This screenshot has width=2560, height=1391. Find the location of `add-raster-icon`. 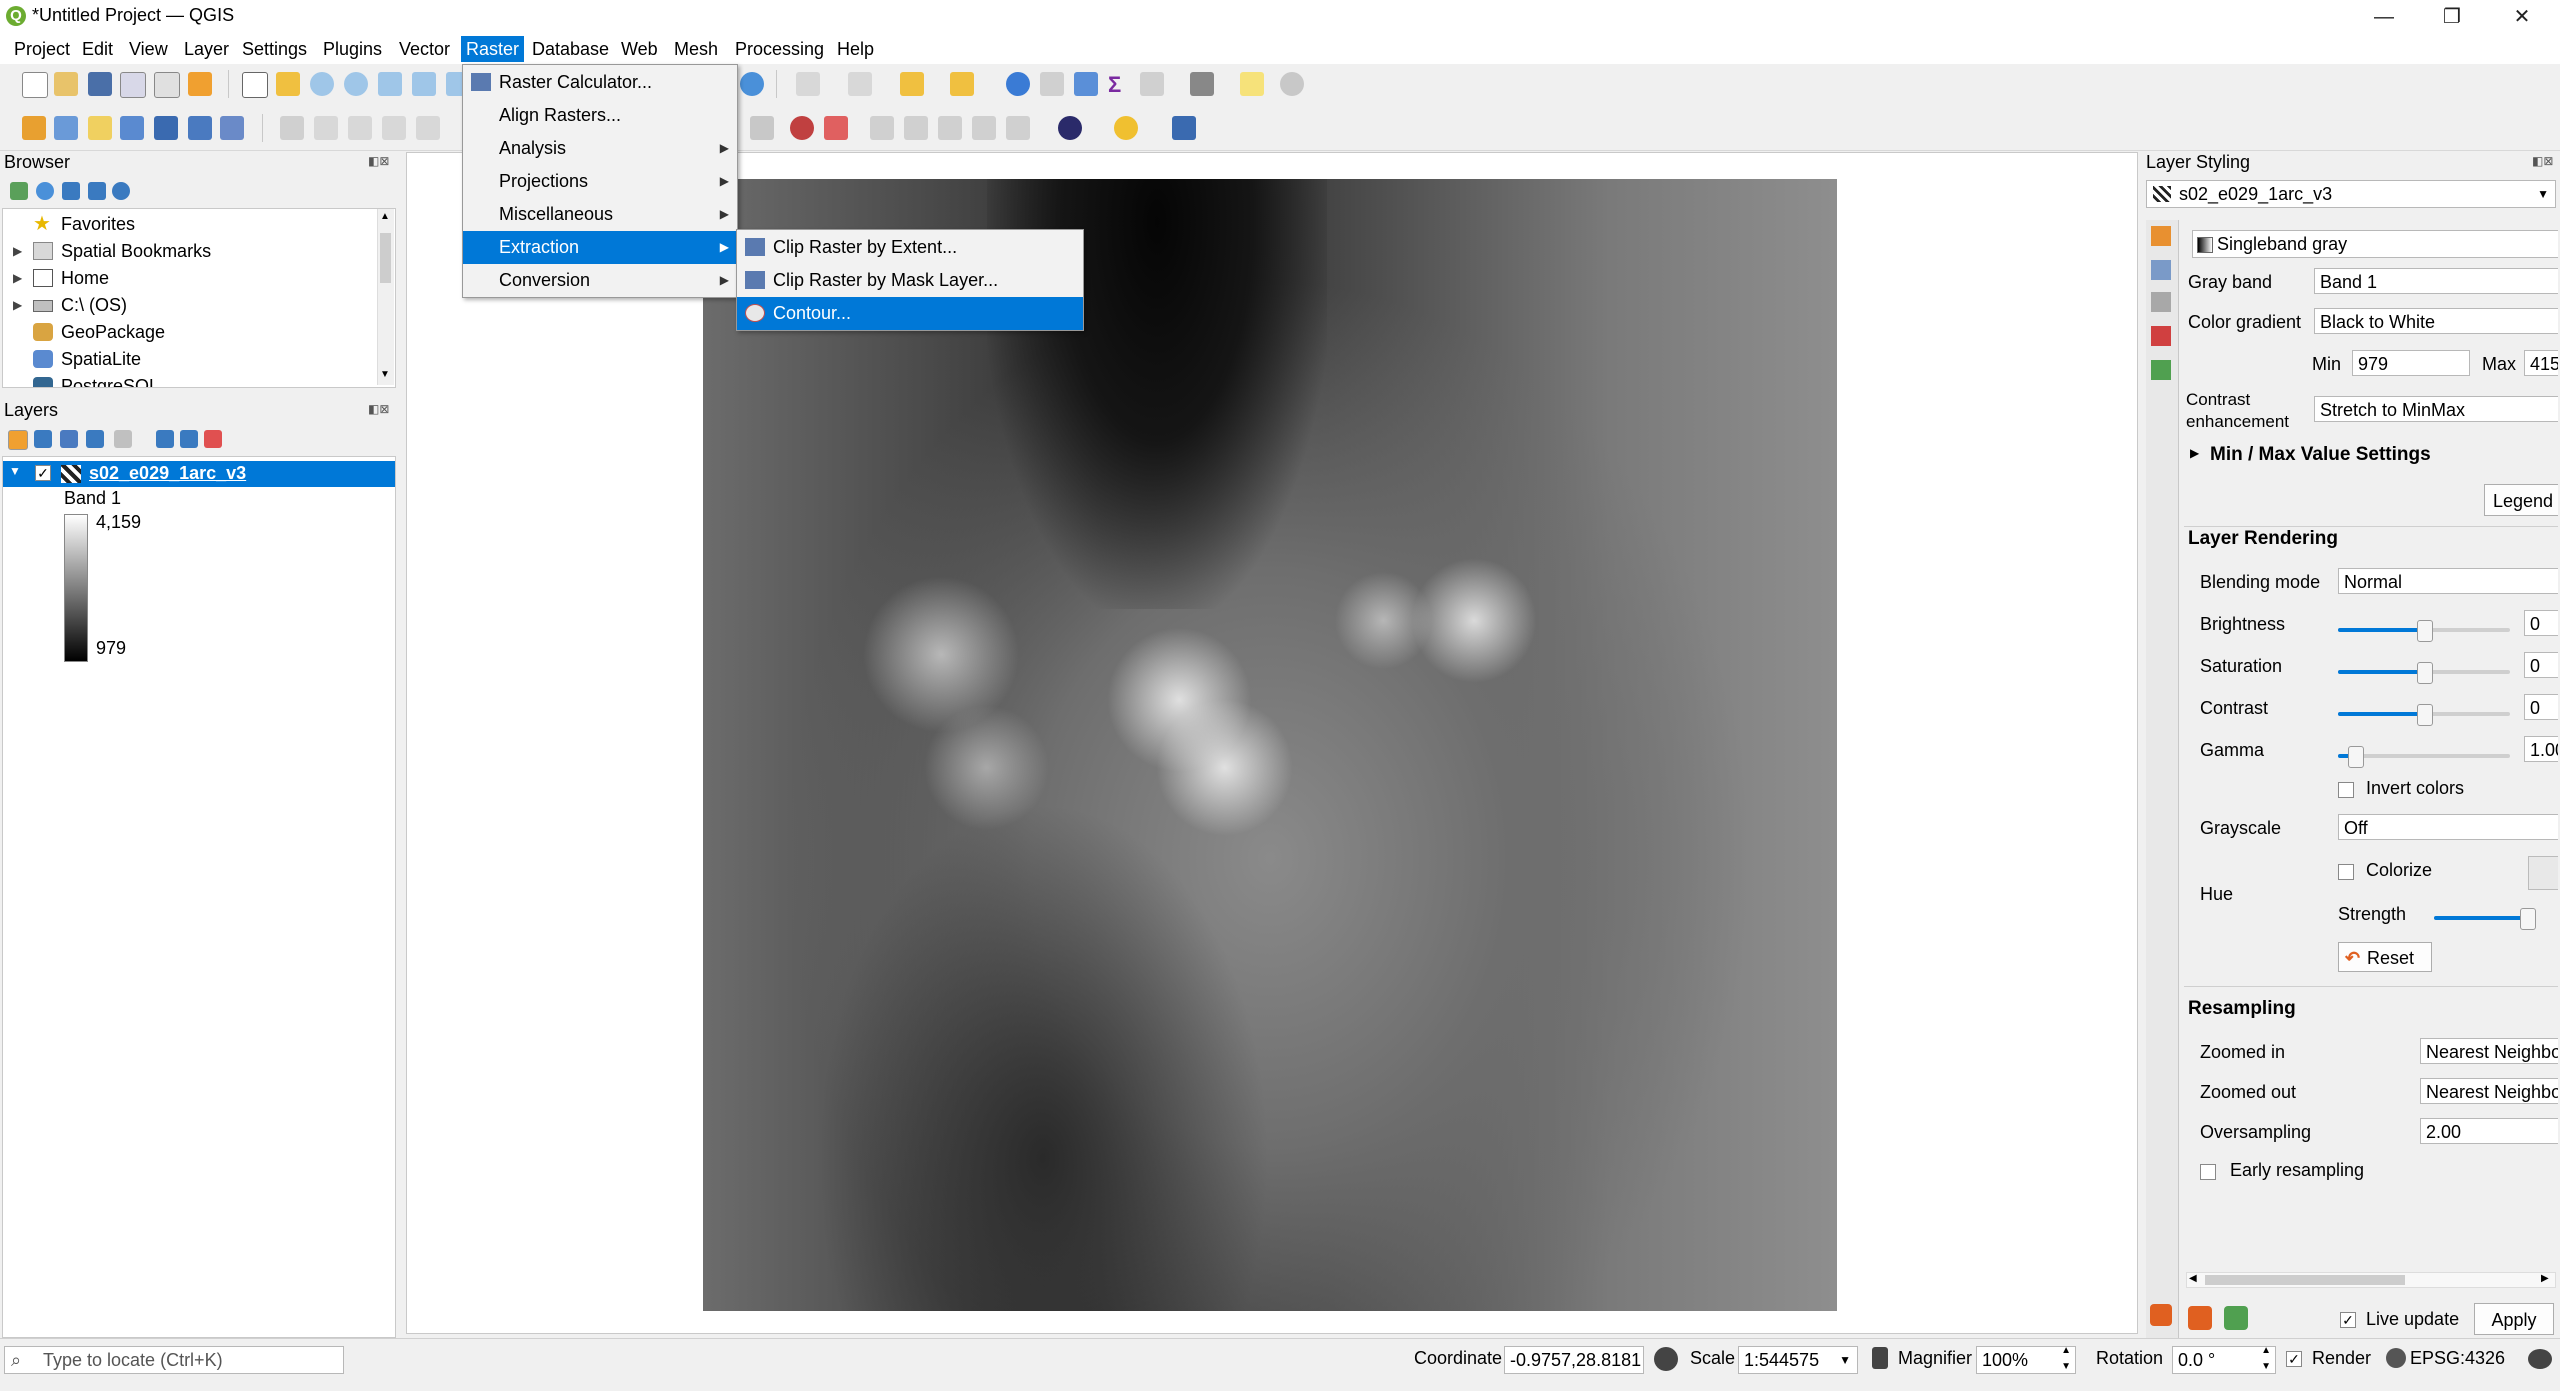

add-raster-icon is located at coordinates (132, 128).